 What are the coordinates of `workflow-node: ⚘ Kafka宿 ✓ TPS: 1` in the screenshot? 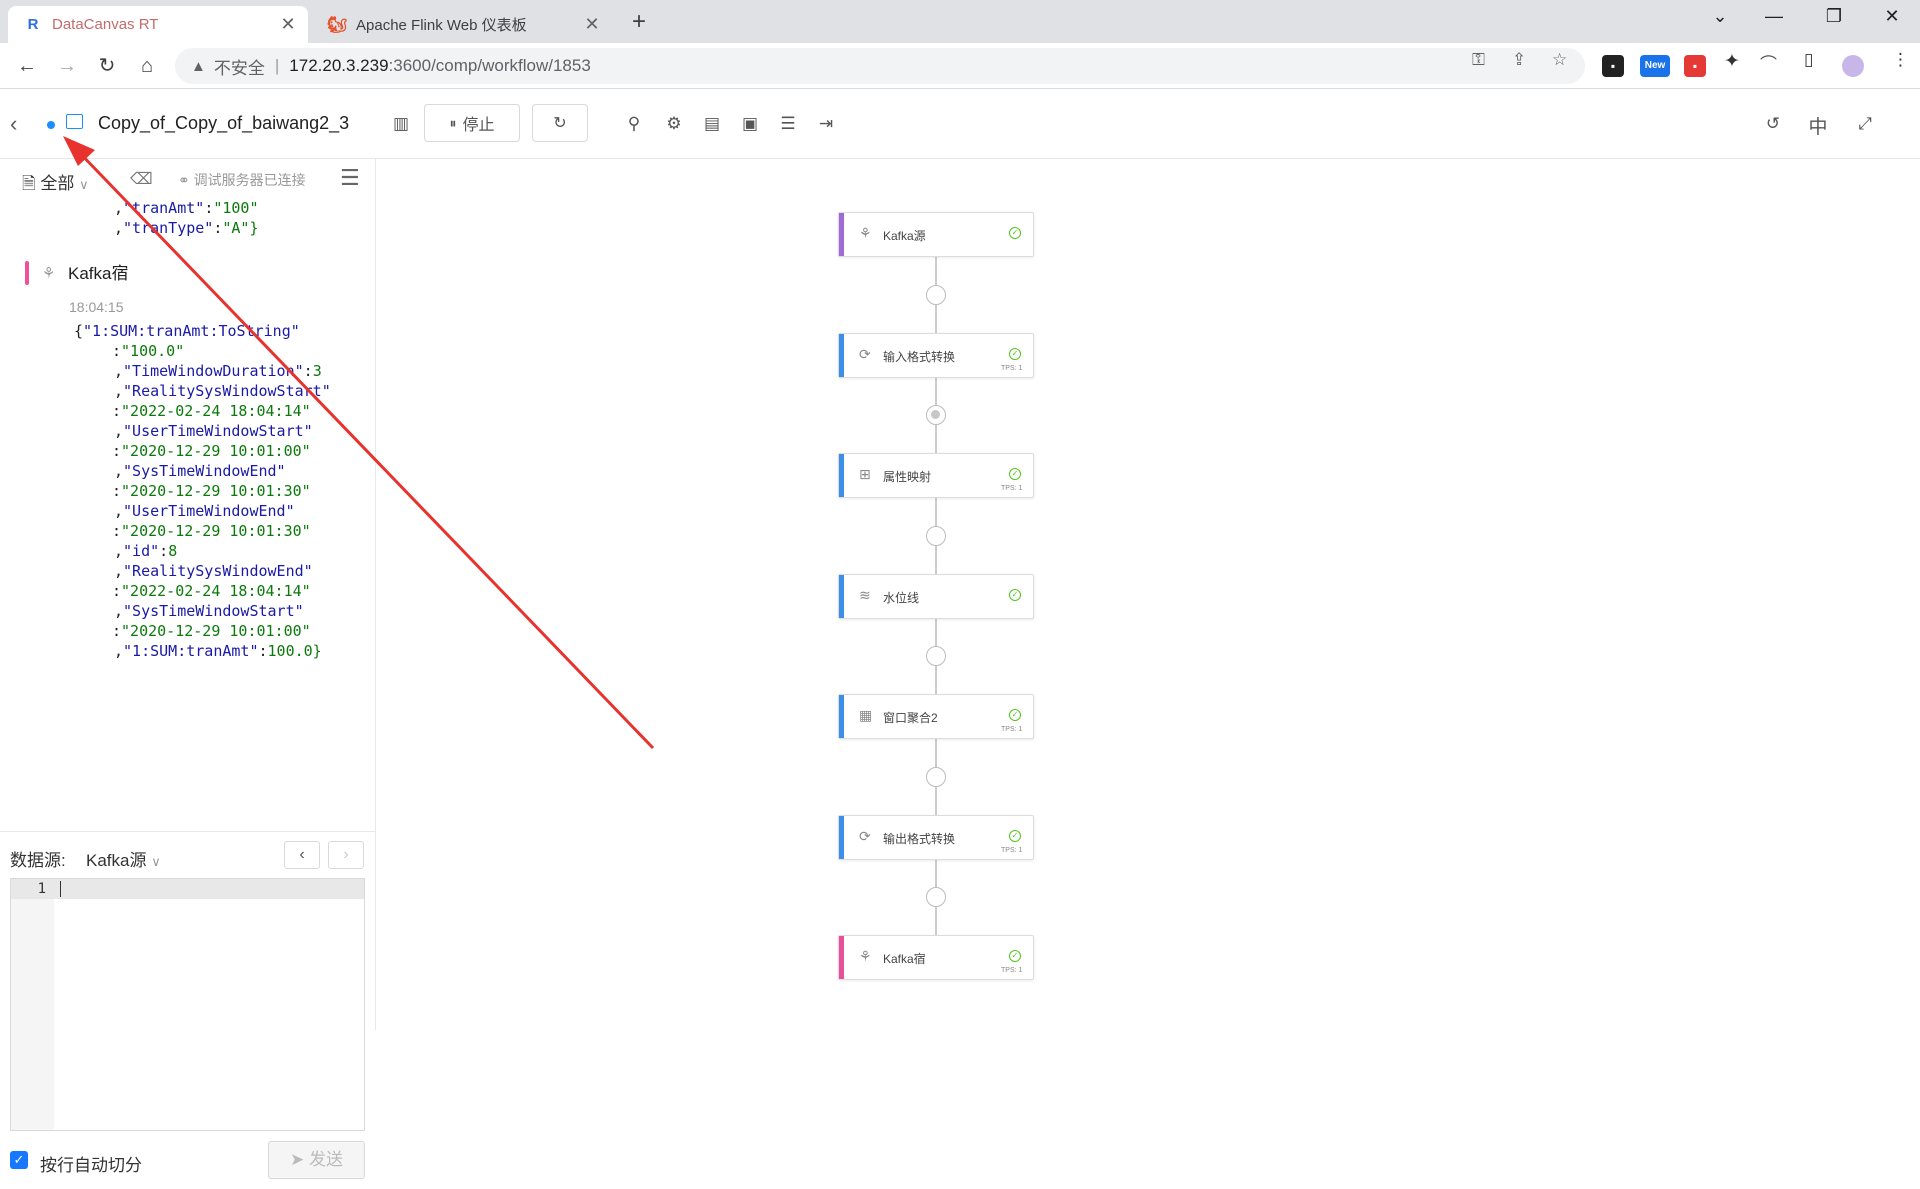 It's located at (936, 957).